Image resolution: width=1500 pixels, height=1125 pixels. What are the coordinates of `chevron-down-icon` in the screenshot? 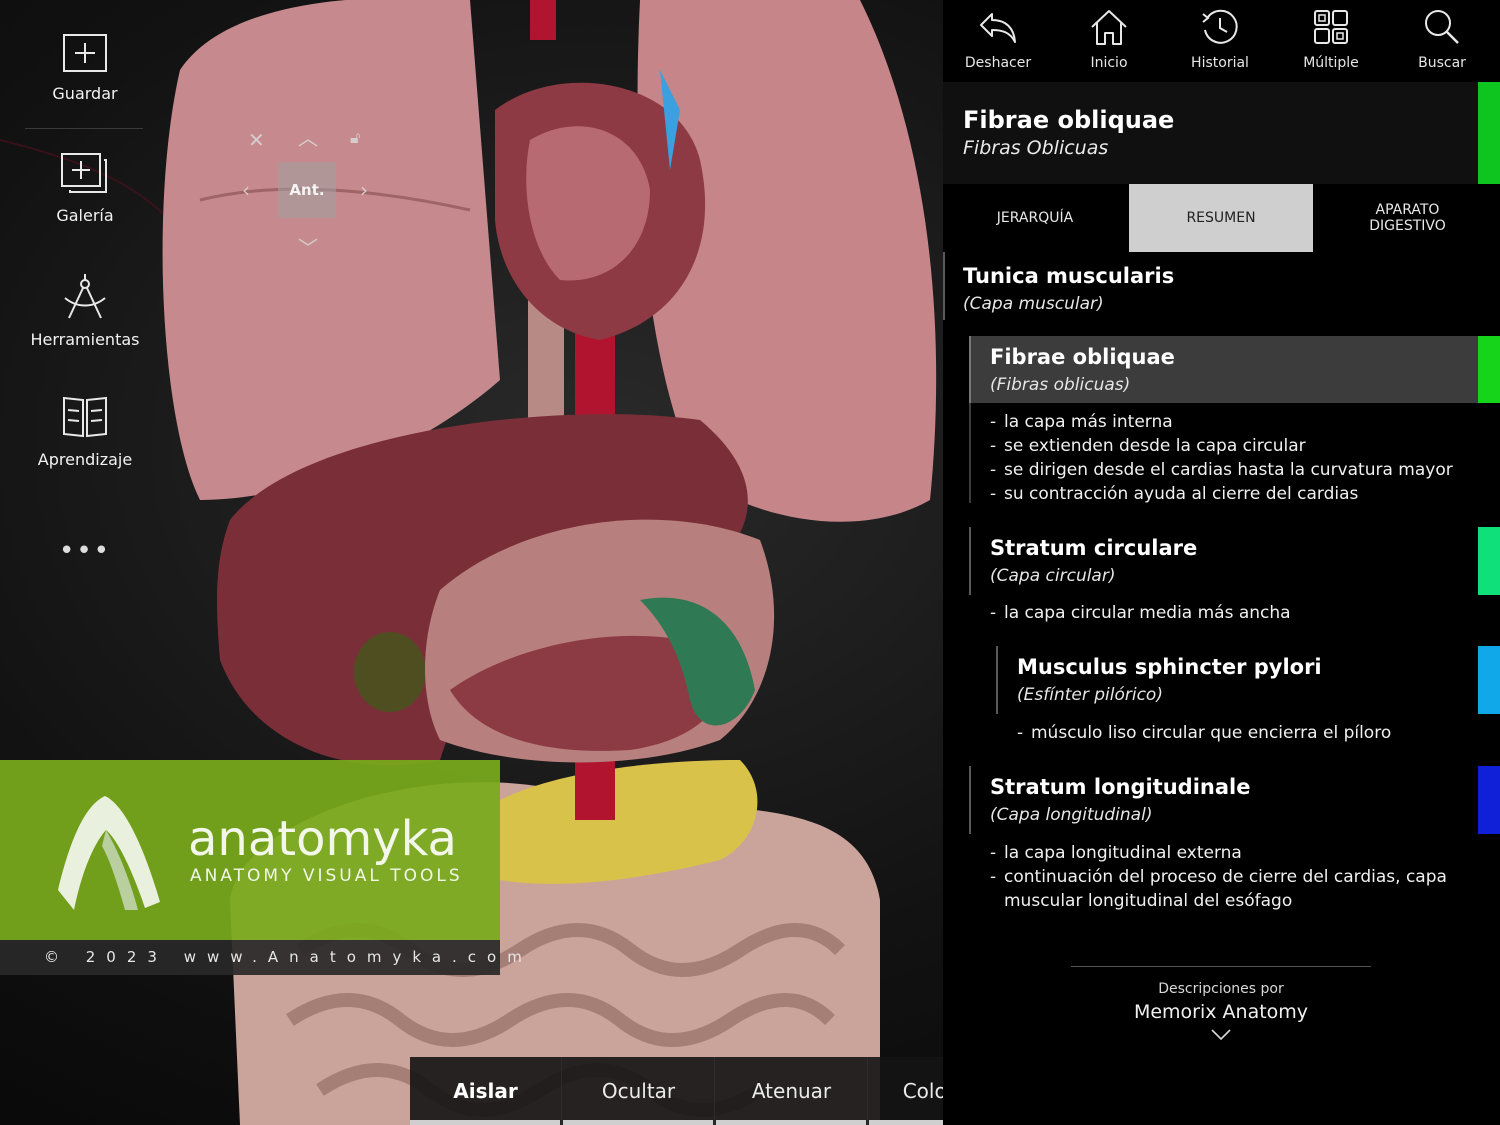 It's located at (1221, 1035).